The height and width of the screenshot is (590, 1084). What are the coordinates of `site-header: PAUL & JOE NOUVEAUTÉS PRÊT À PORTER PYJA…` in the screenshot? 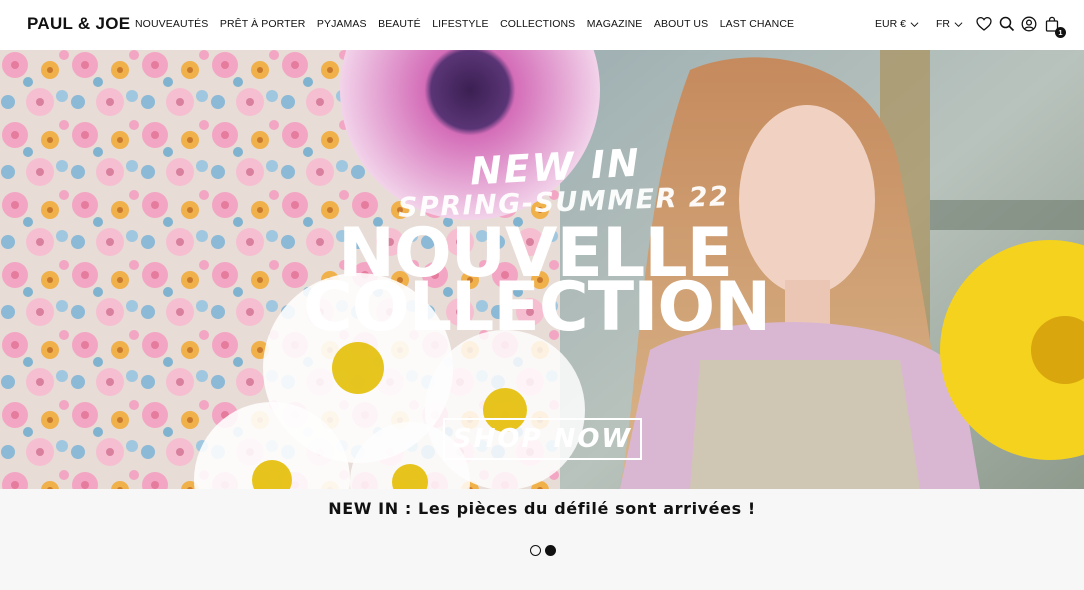 It's located at (542, 25).